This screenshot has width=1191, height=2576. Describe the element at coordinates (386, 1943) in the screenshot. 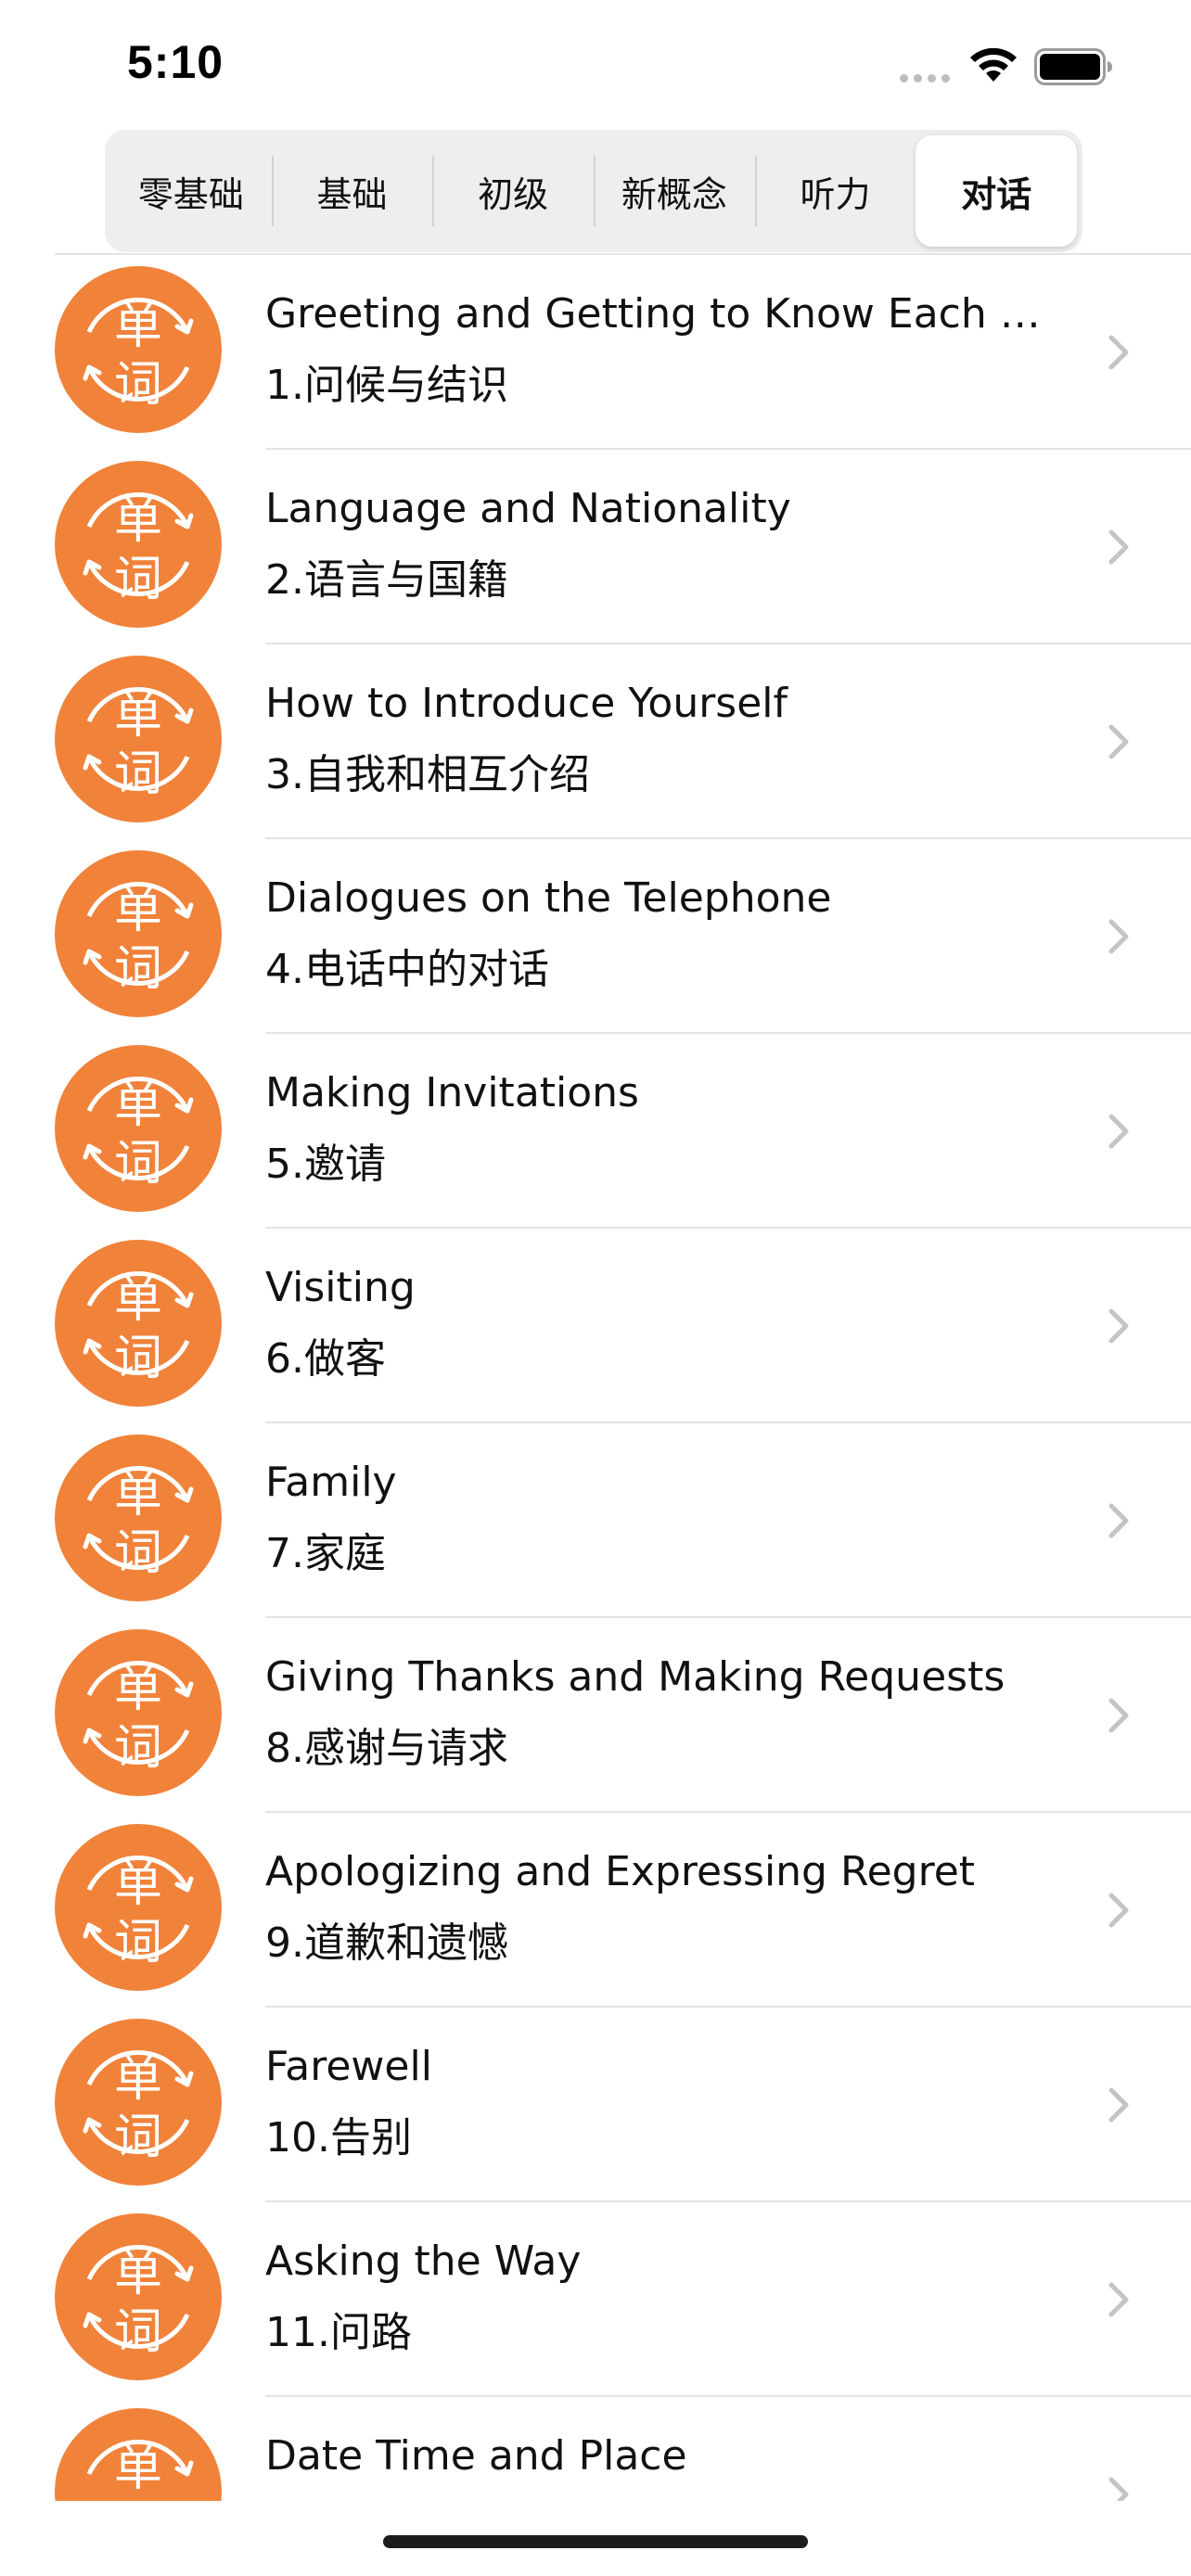

I see `lesson-subtitle: 9.道歉和遗憾` at that location.